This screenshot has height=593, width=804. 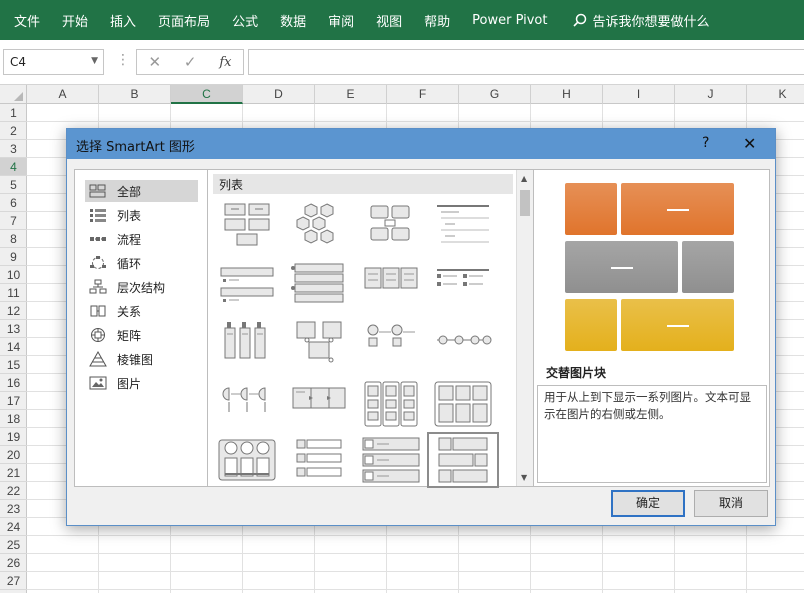 I want to click on insert-function-icon: fx, so click(x=225, y=62).